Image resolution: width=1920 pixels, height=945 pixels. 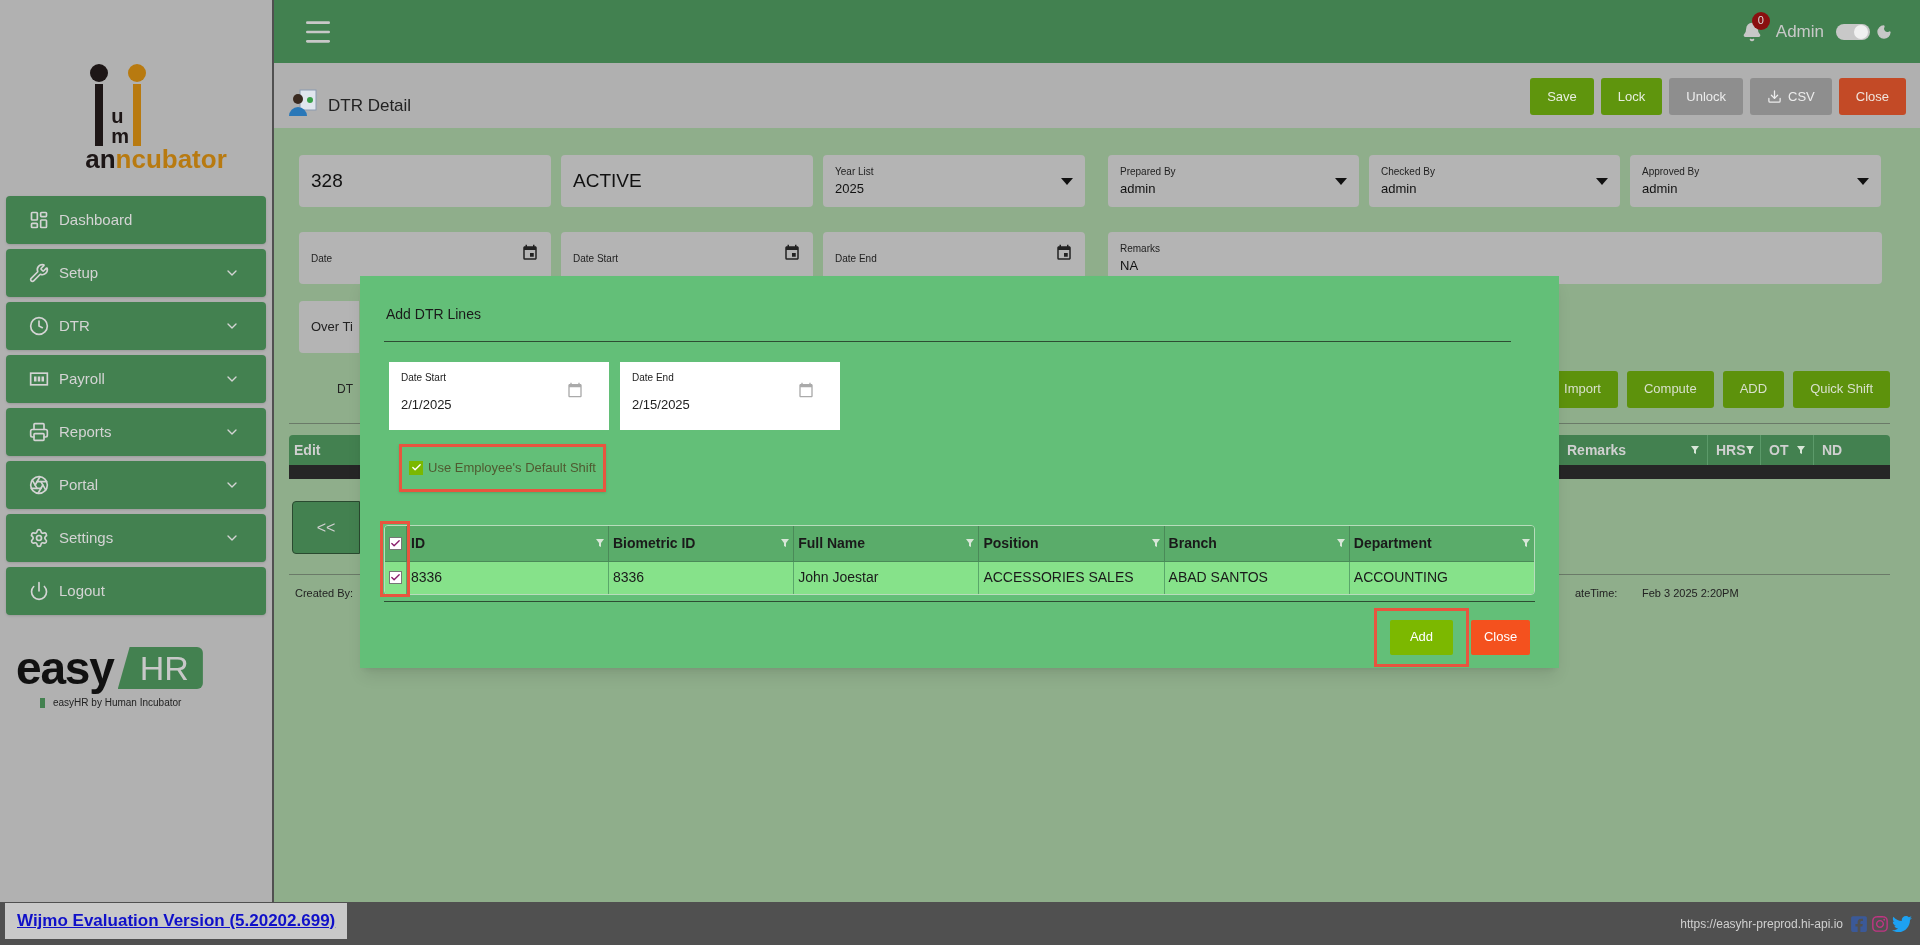 What do you see at coordinates (42, 702) in the screenshot?
I see `brand-mark-icon` at bounding box center [42, 702].